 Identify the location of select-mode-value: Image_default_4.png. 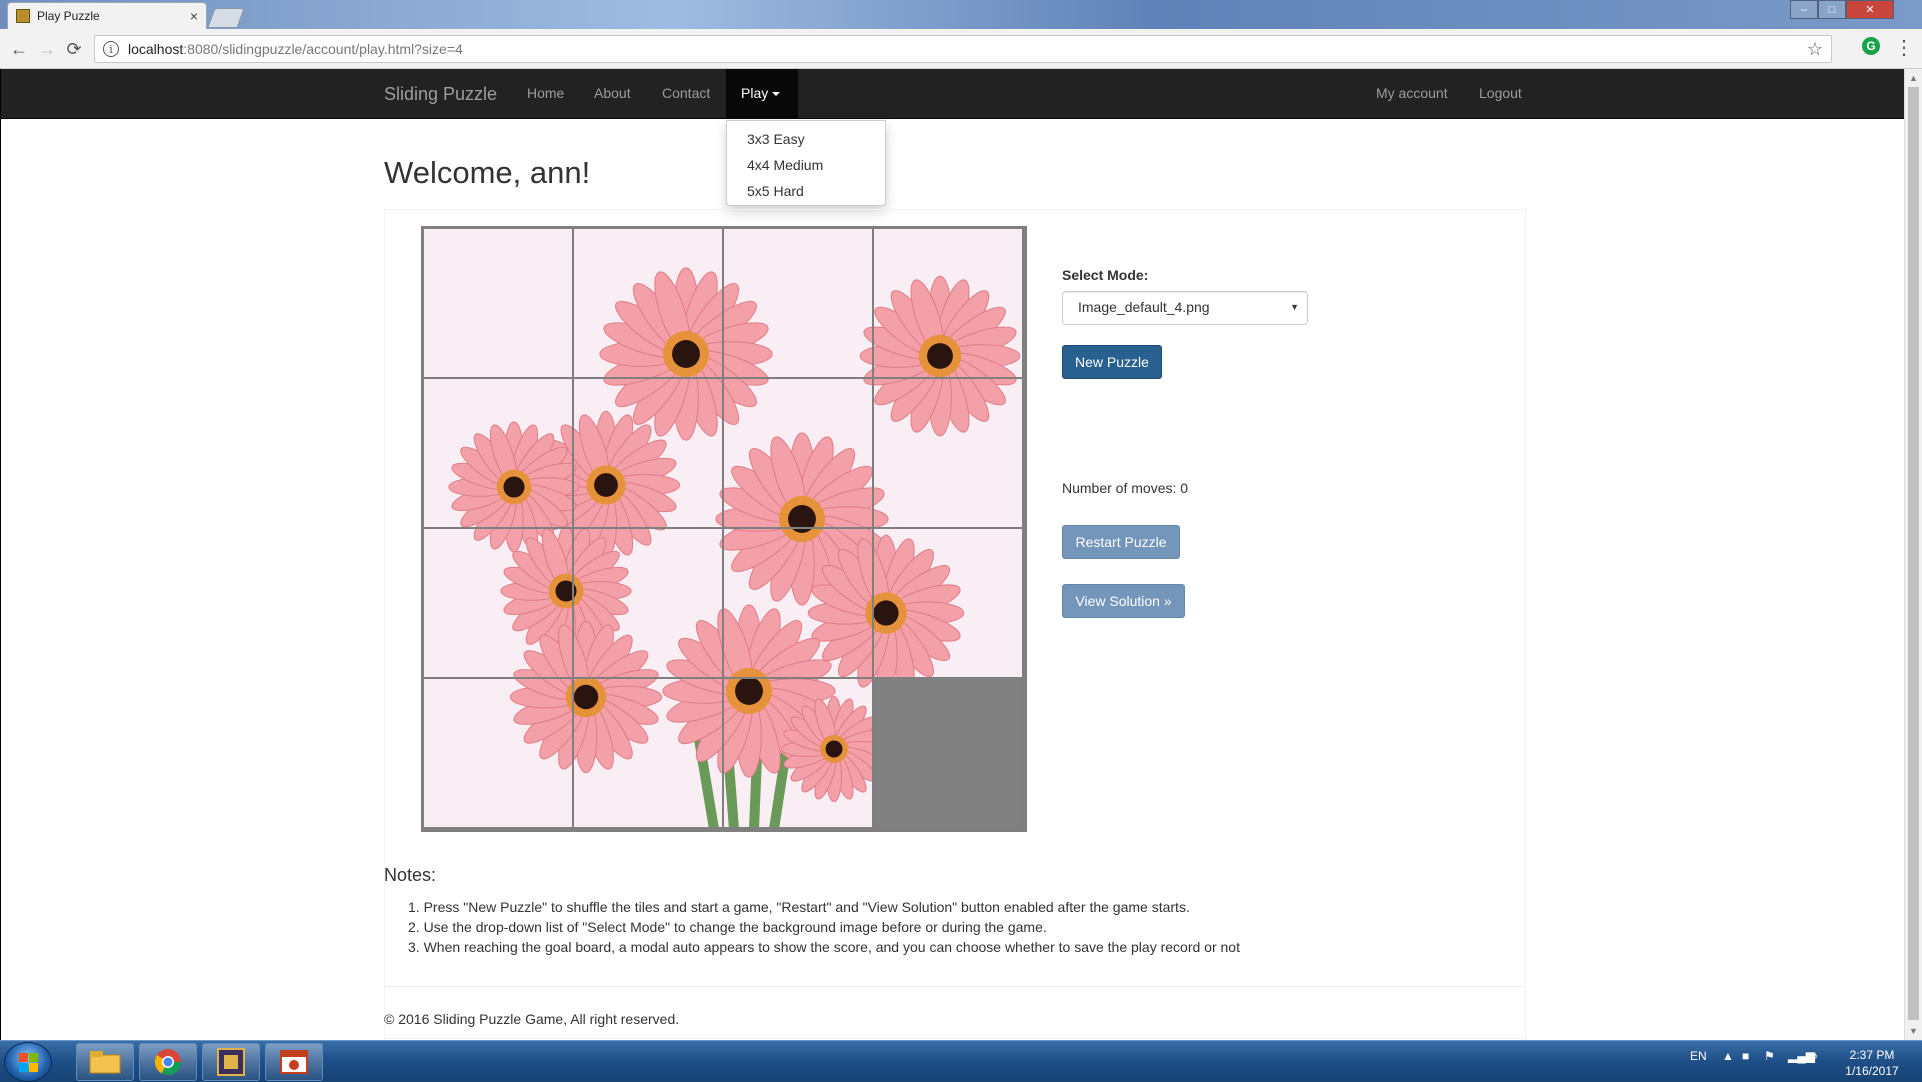
(1144, 307).